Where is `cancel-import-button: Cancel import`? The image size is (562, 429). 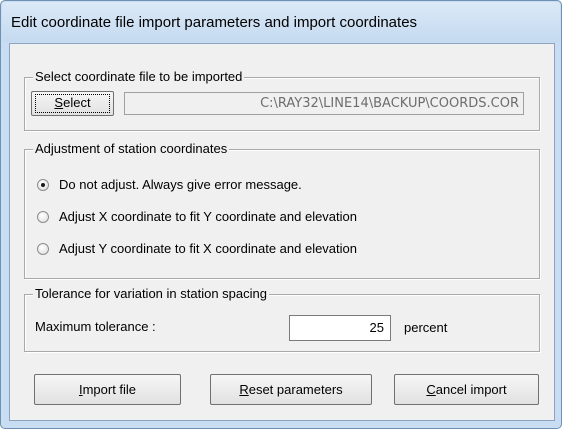 cancel-import-button: Cancel import is located at coordinates (466, 389).